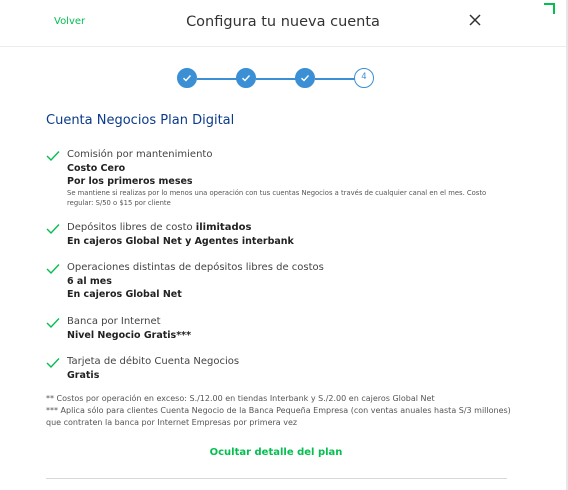 The width and height of the screenshot is (568, 490). I want to click on corner-accent, so click(549, 8).